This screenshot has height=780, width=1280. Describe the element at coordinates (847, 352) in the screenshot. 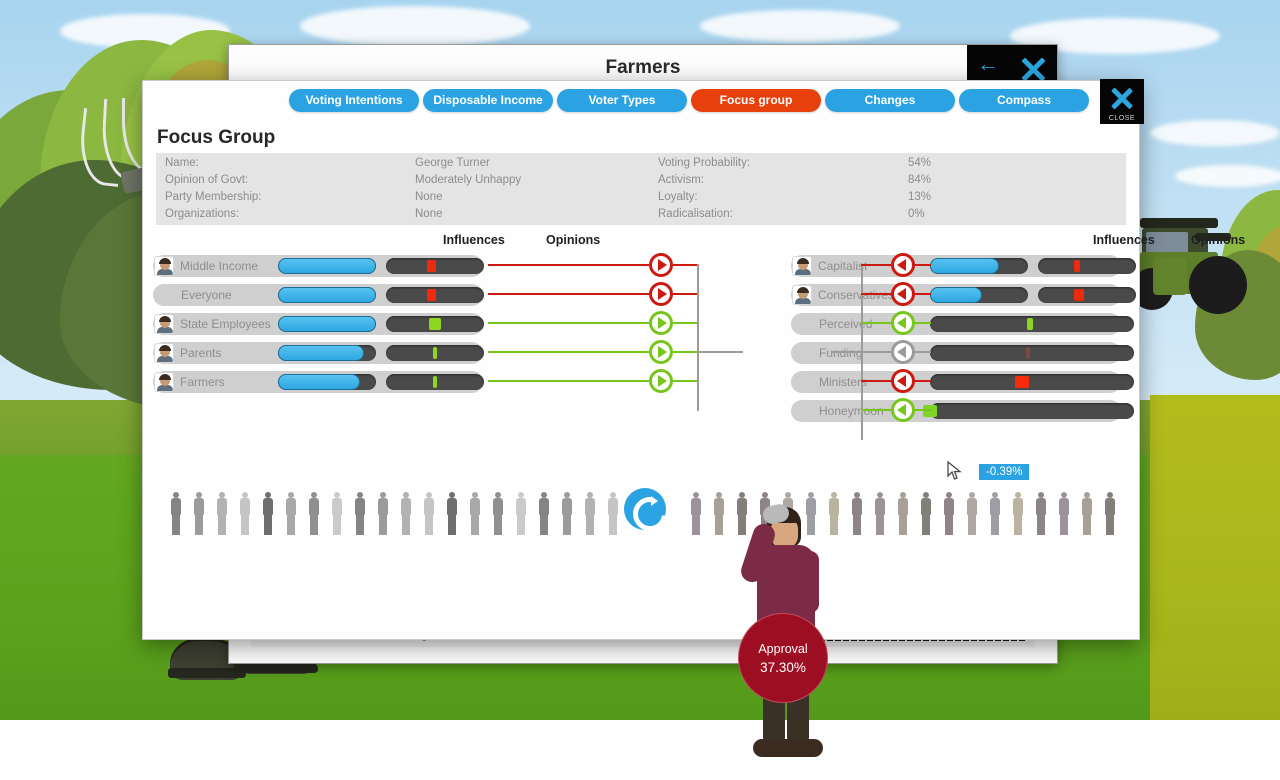

I see `right-center-wire` at that location.